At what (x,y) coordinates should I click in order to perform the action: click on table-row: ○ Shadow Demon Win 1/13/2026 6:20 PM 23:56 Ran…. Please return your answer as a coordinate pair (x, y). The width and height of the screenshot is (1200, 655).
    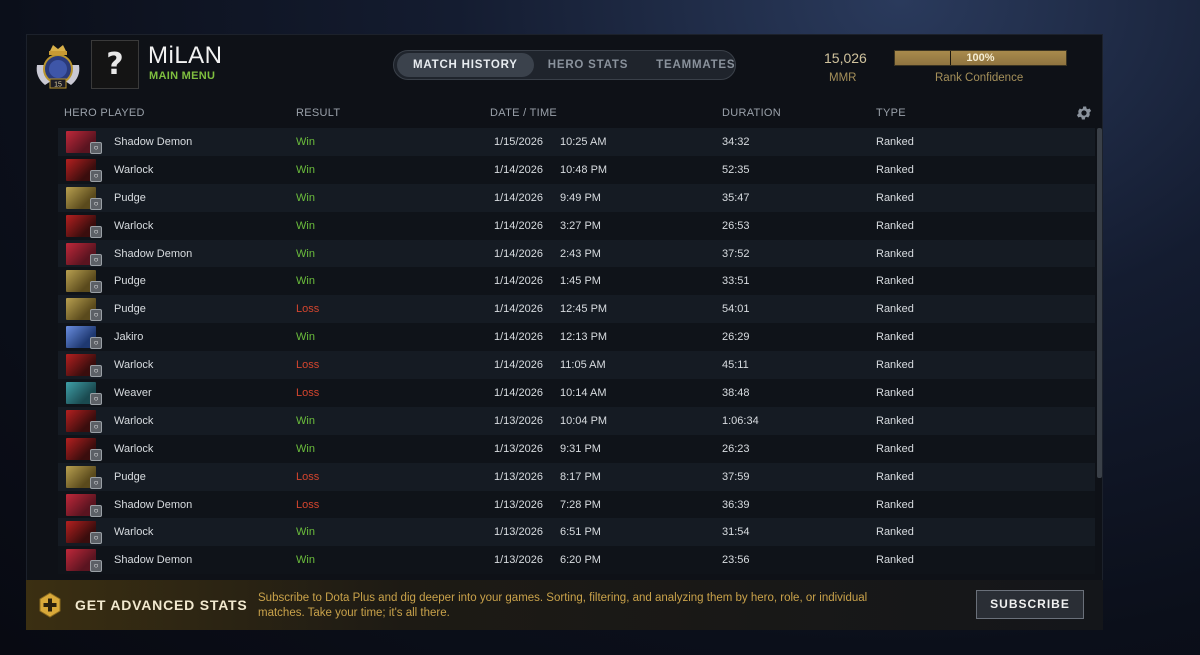
    Looking at the image, I should click on (576, 560).